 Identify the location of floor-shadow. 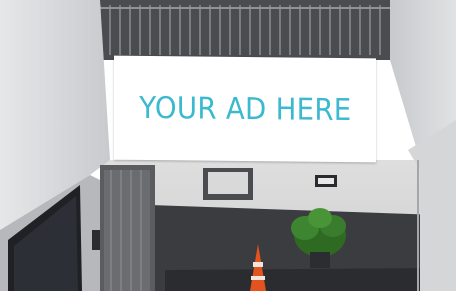
(302, 279).